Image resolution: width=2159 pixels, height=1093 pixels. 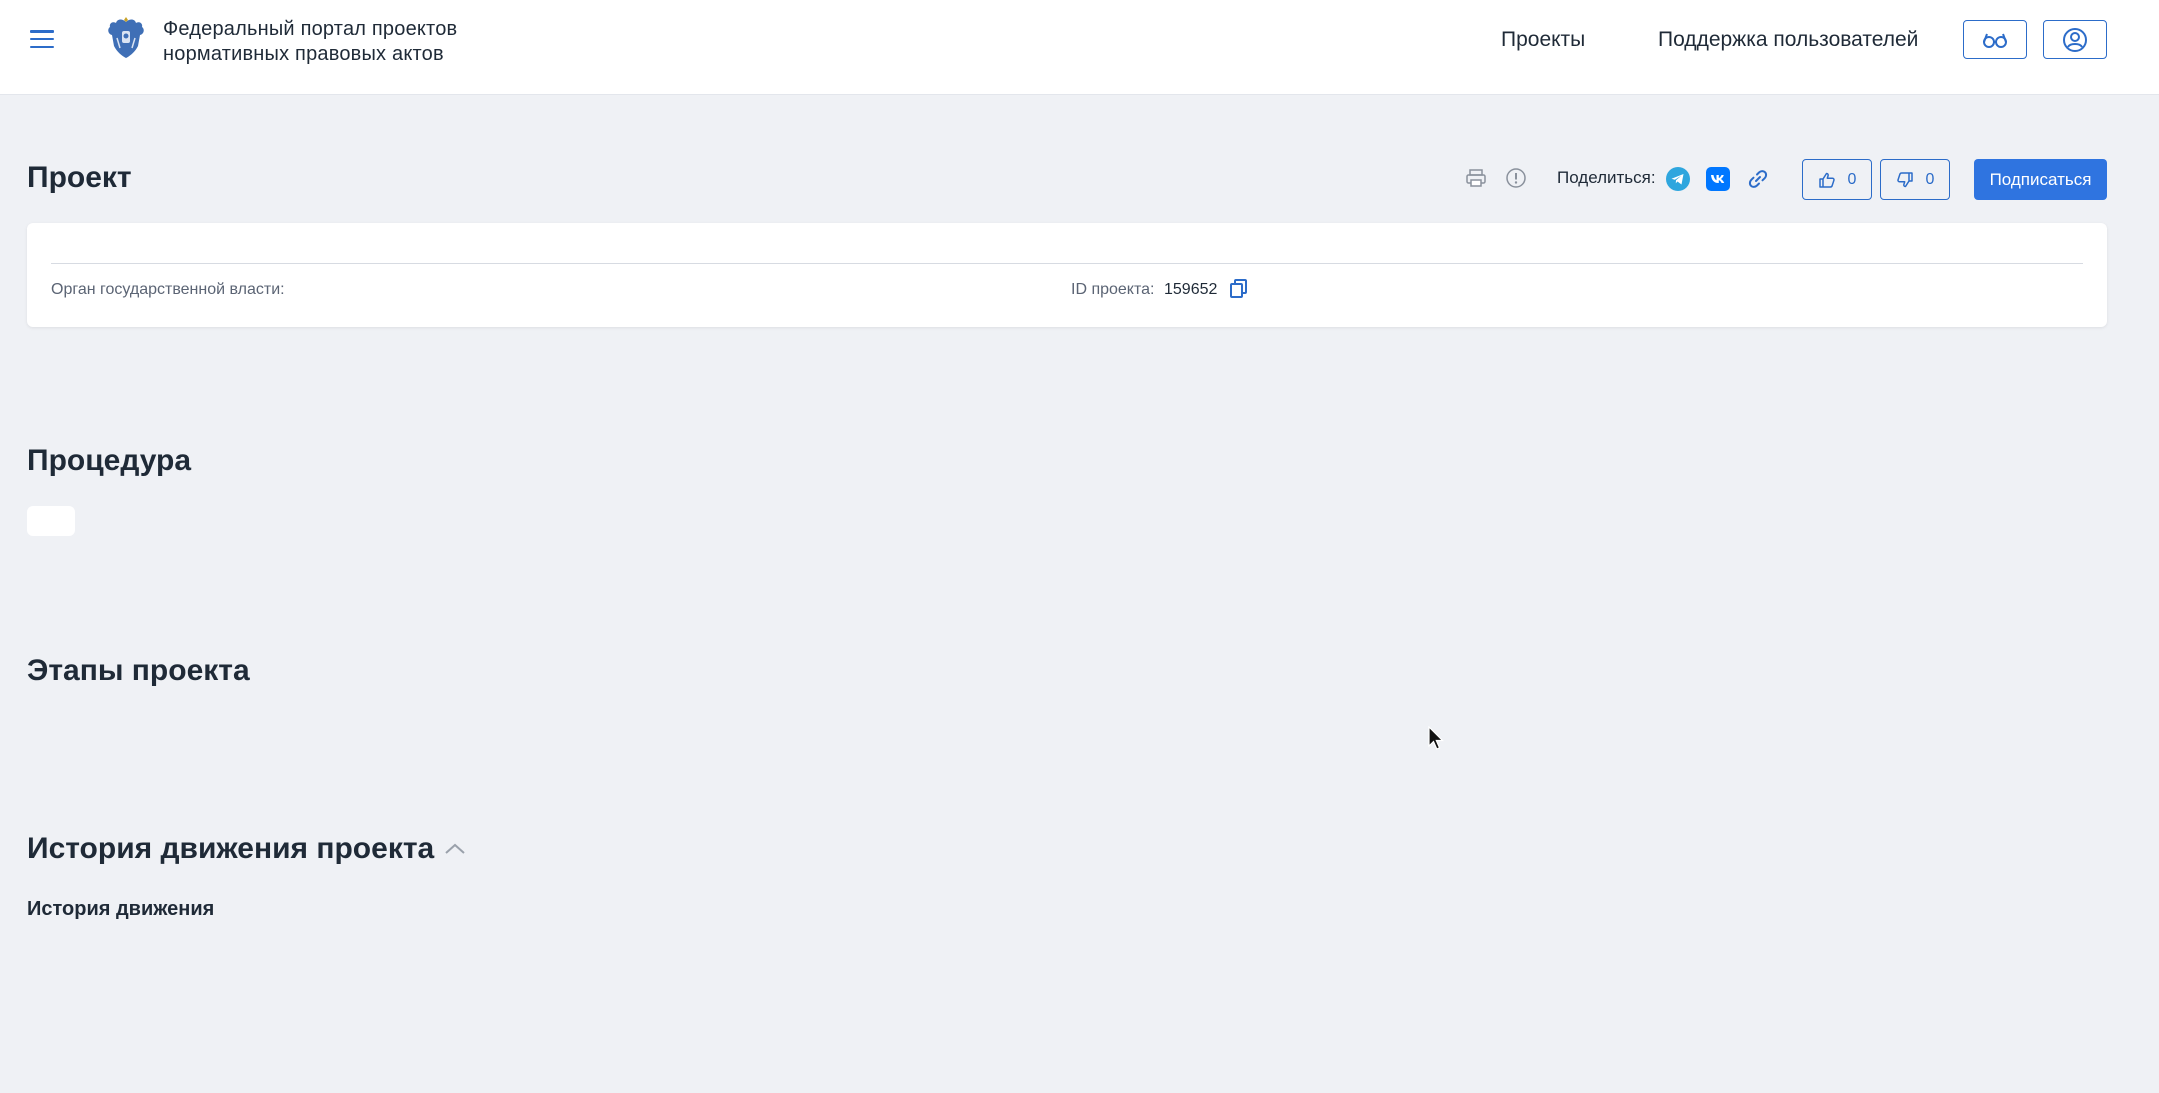 What do you see at coordinates (1915, 179) in the screenshot?
I see `dislike-button: 0` at bounding box center [1915, 179].